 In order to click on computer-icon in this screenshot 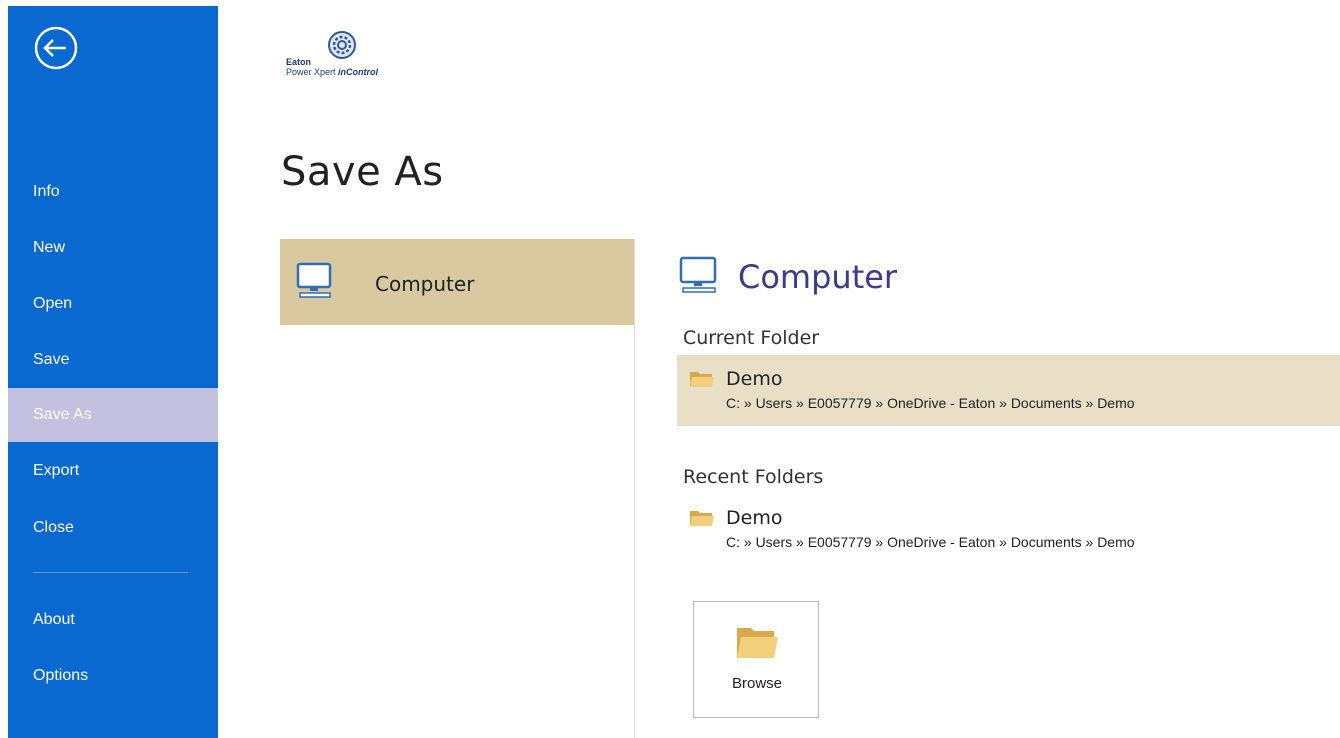, I will do `click(314, 280)`.